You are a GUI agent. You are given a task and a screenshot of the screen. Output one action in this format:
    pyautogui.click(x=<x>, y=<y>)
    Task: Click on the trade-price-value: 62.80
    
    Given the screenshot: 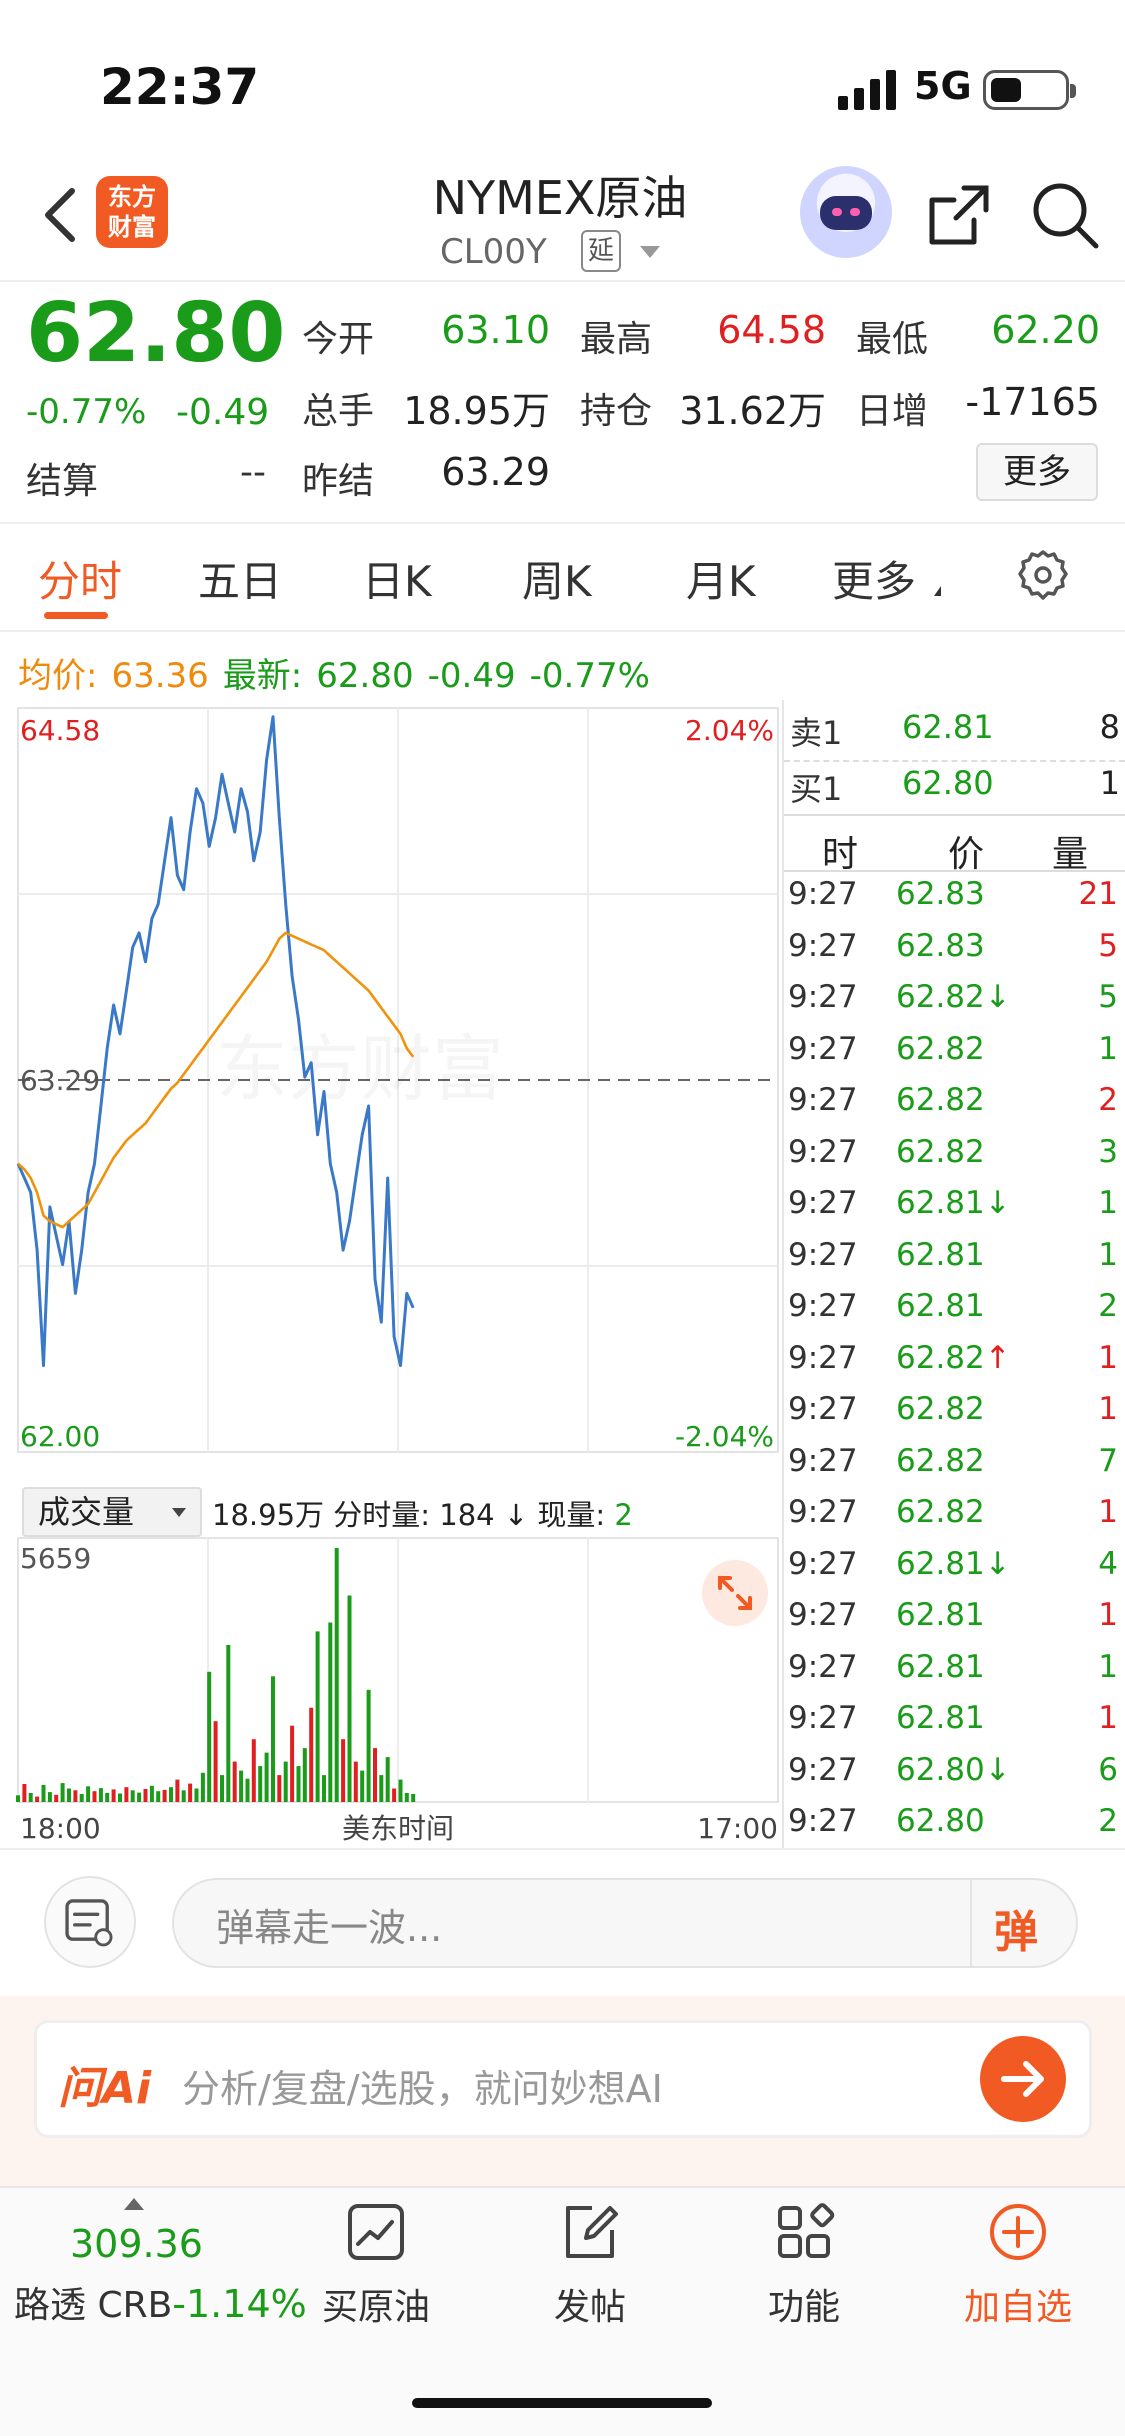 What is the action you would take?
    pyautogui.click(x=940, y=1821)
    